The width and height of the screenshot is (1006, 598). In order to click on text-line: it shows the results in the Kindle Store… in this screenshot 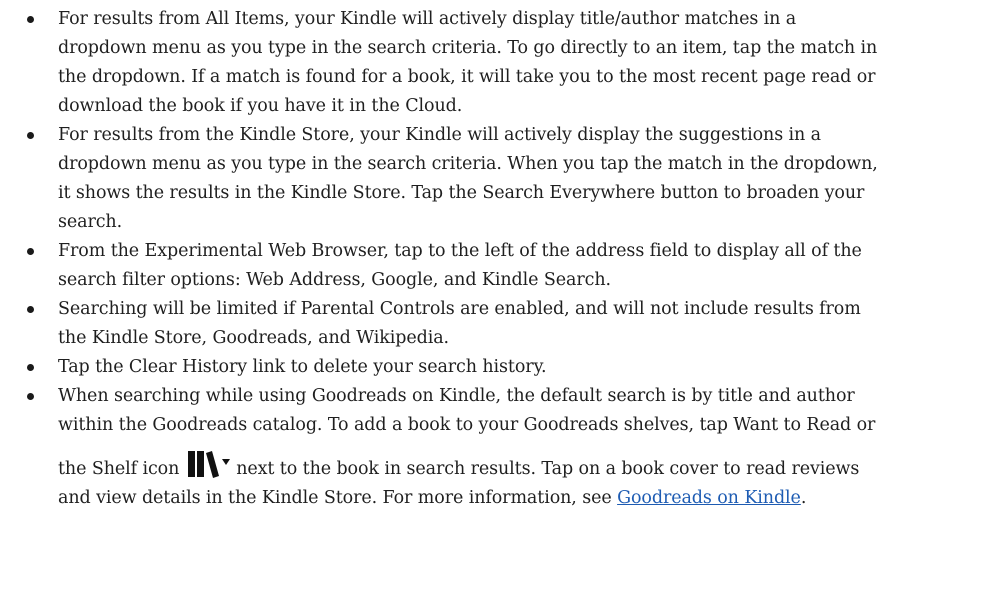, I will do `click(461, 193)`.